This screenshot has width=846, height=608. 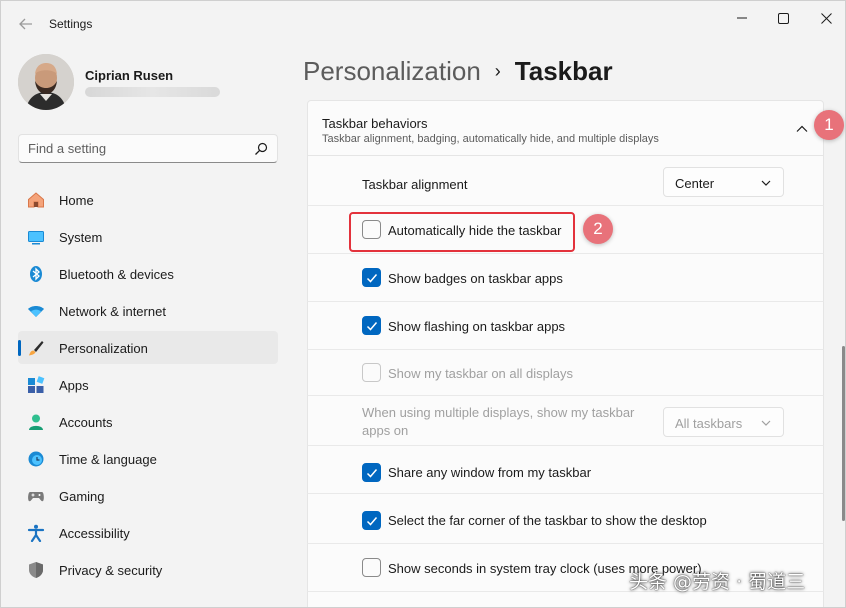 What do you see at coordinates (261, 149) in the screenshot?
I see `search-icon` at bounding box center [261, 149].